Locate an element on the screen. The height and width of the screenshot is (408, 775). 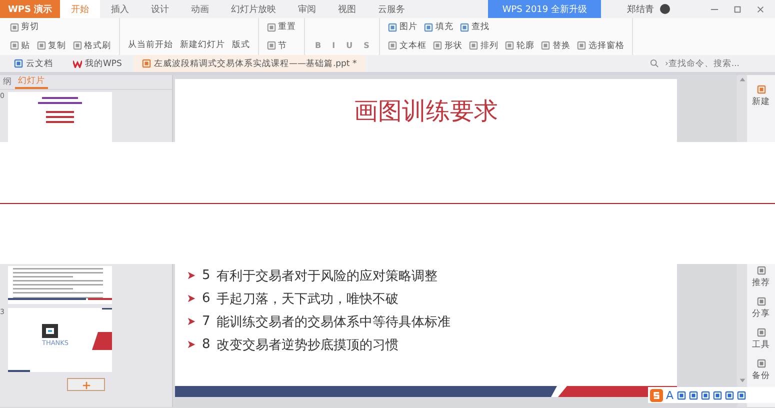
wps-logo-icon is located at coordinates (77, 63).